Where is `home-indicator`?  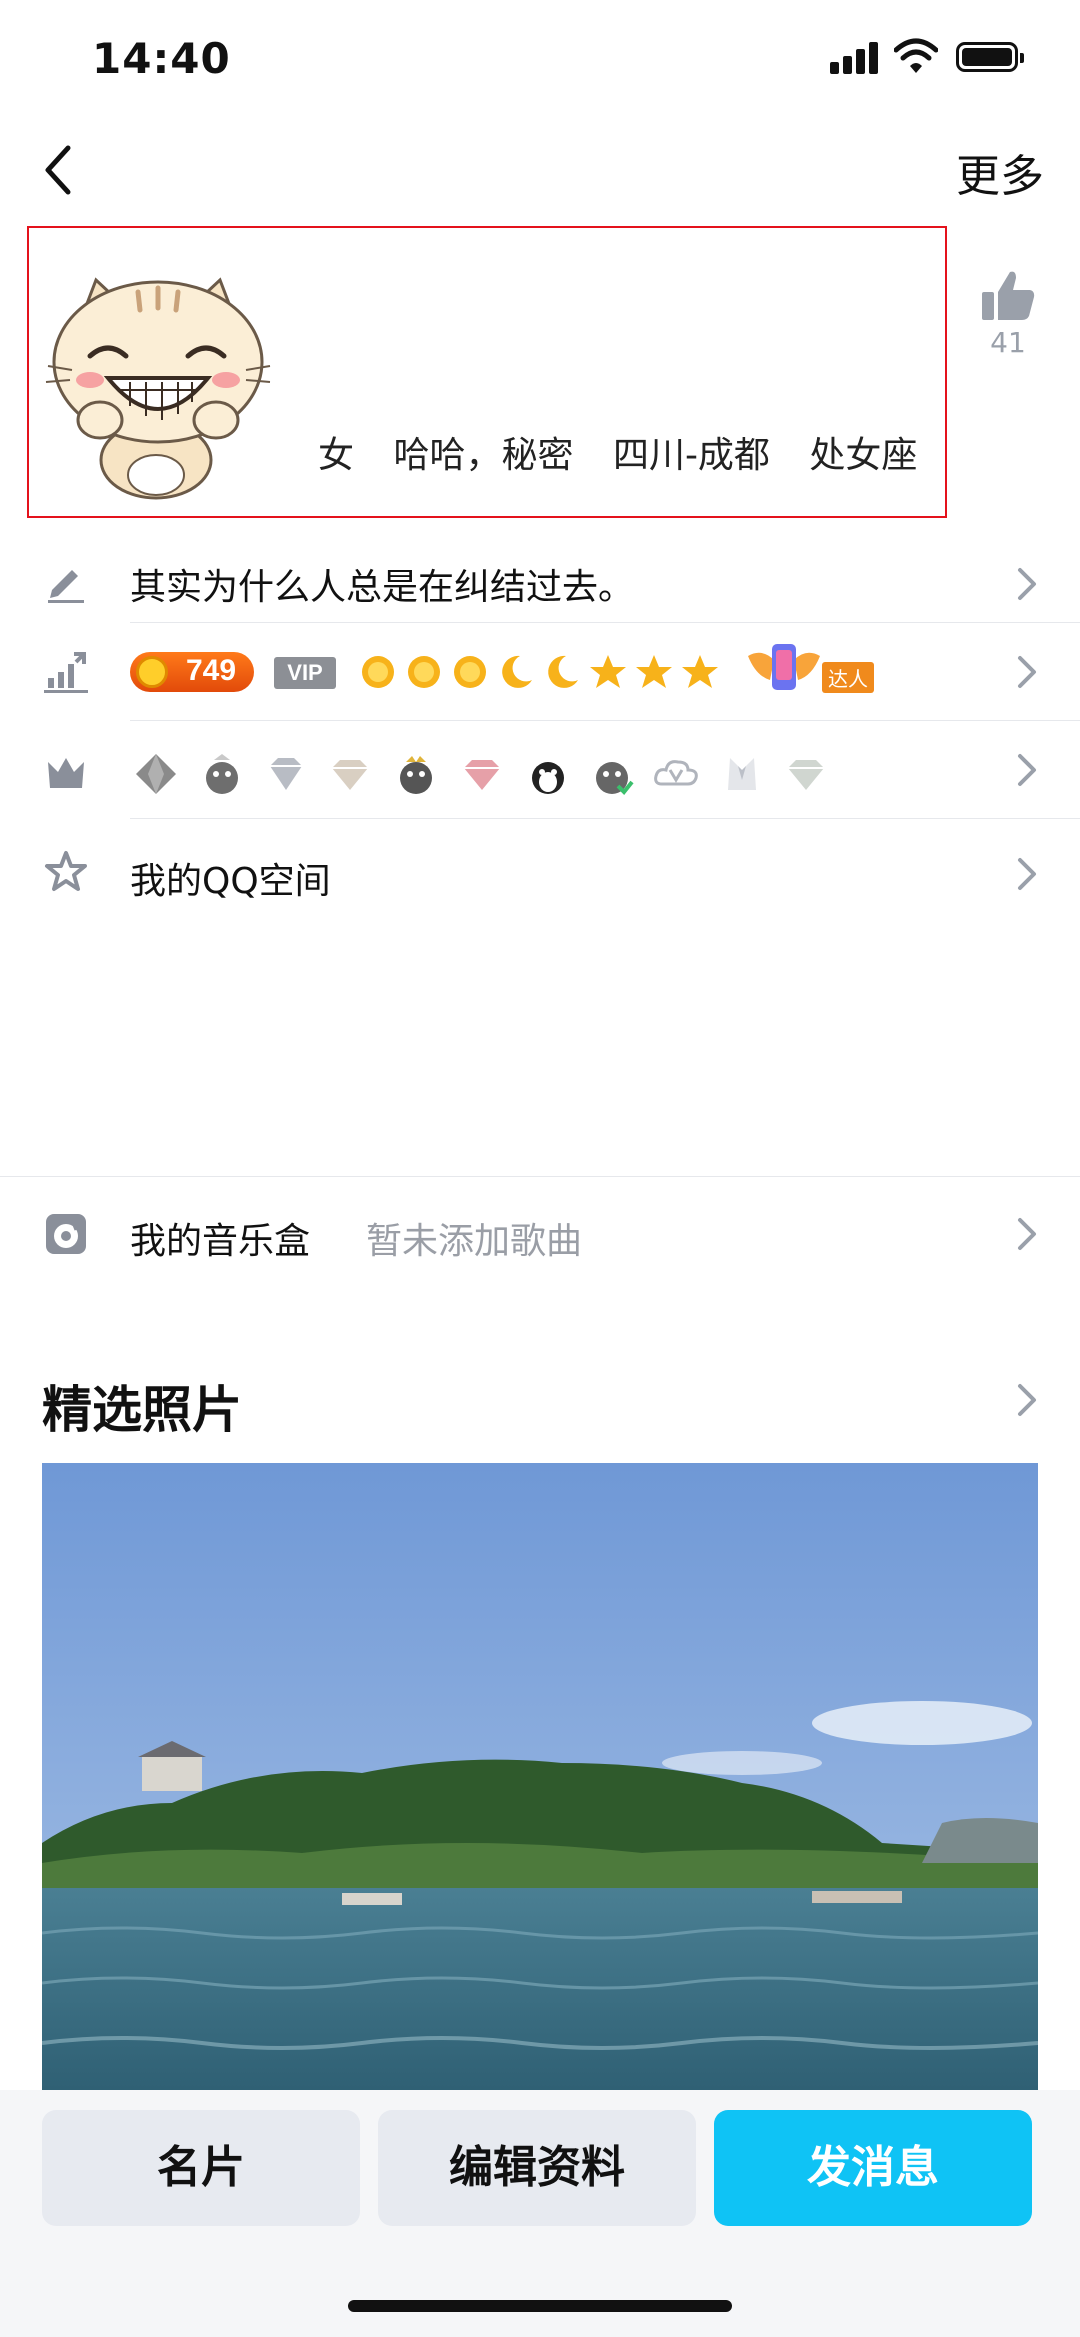
home-indicator is located at coordinates (540, 2306).